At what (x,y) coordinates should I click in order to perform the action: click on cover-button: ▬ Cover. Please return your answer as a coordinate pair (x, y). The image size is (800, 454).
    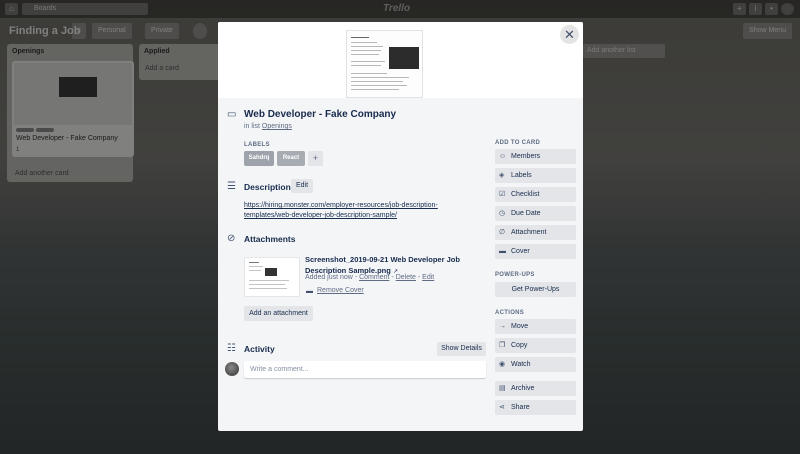
    Looking at the image, I should click on (535, 251).